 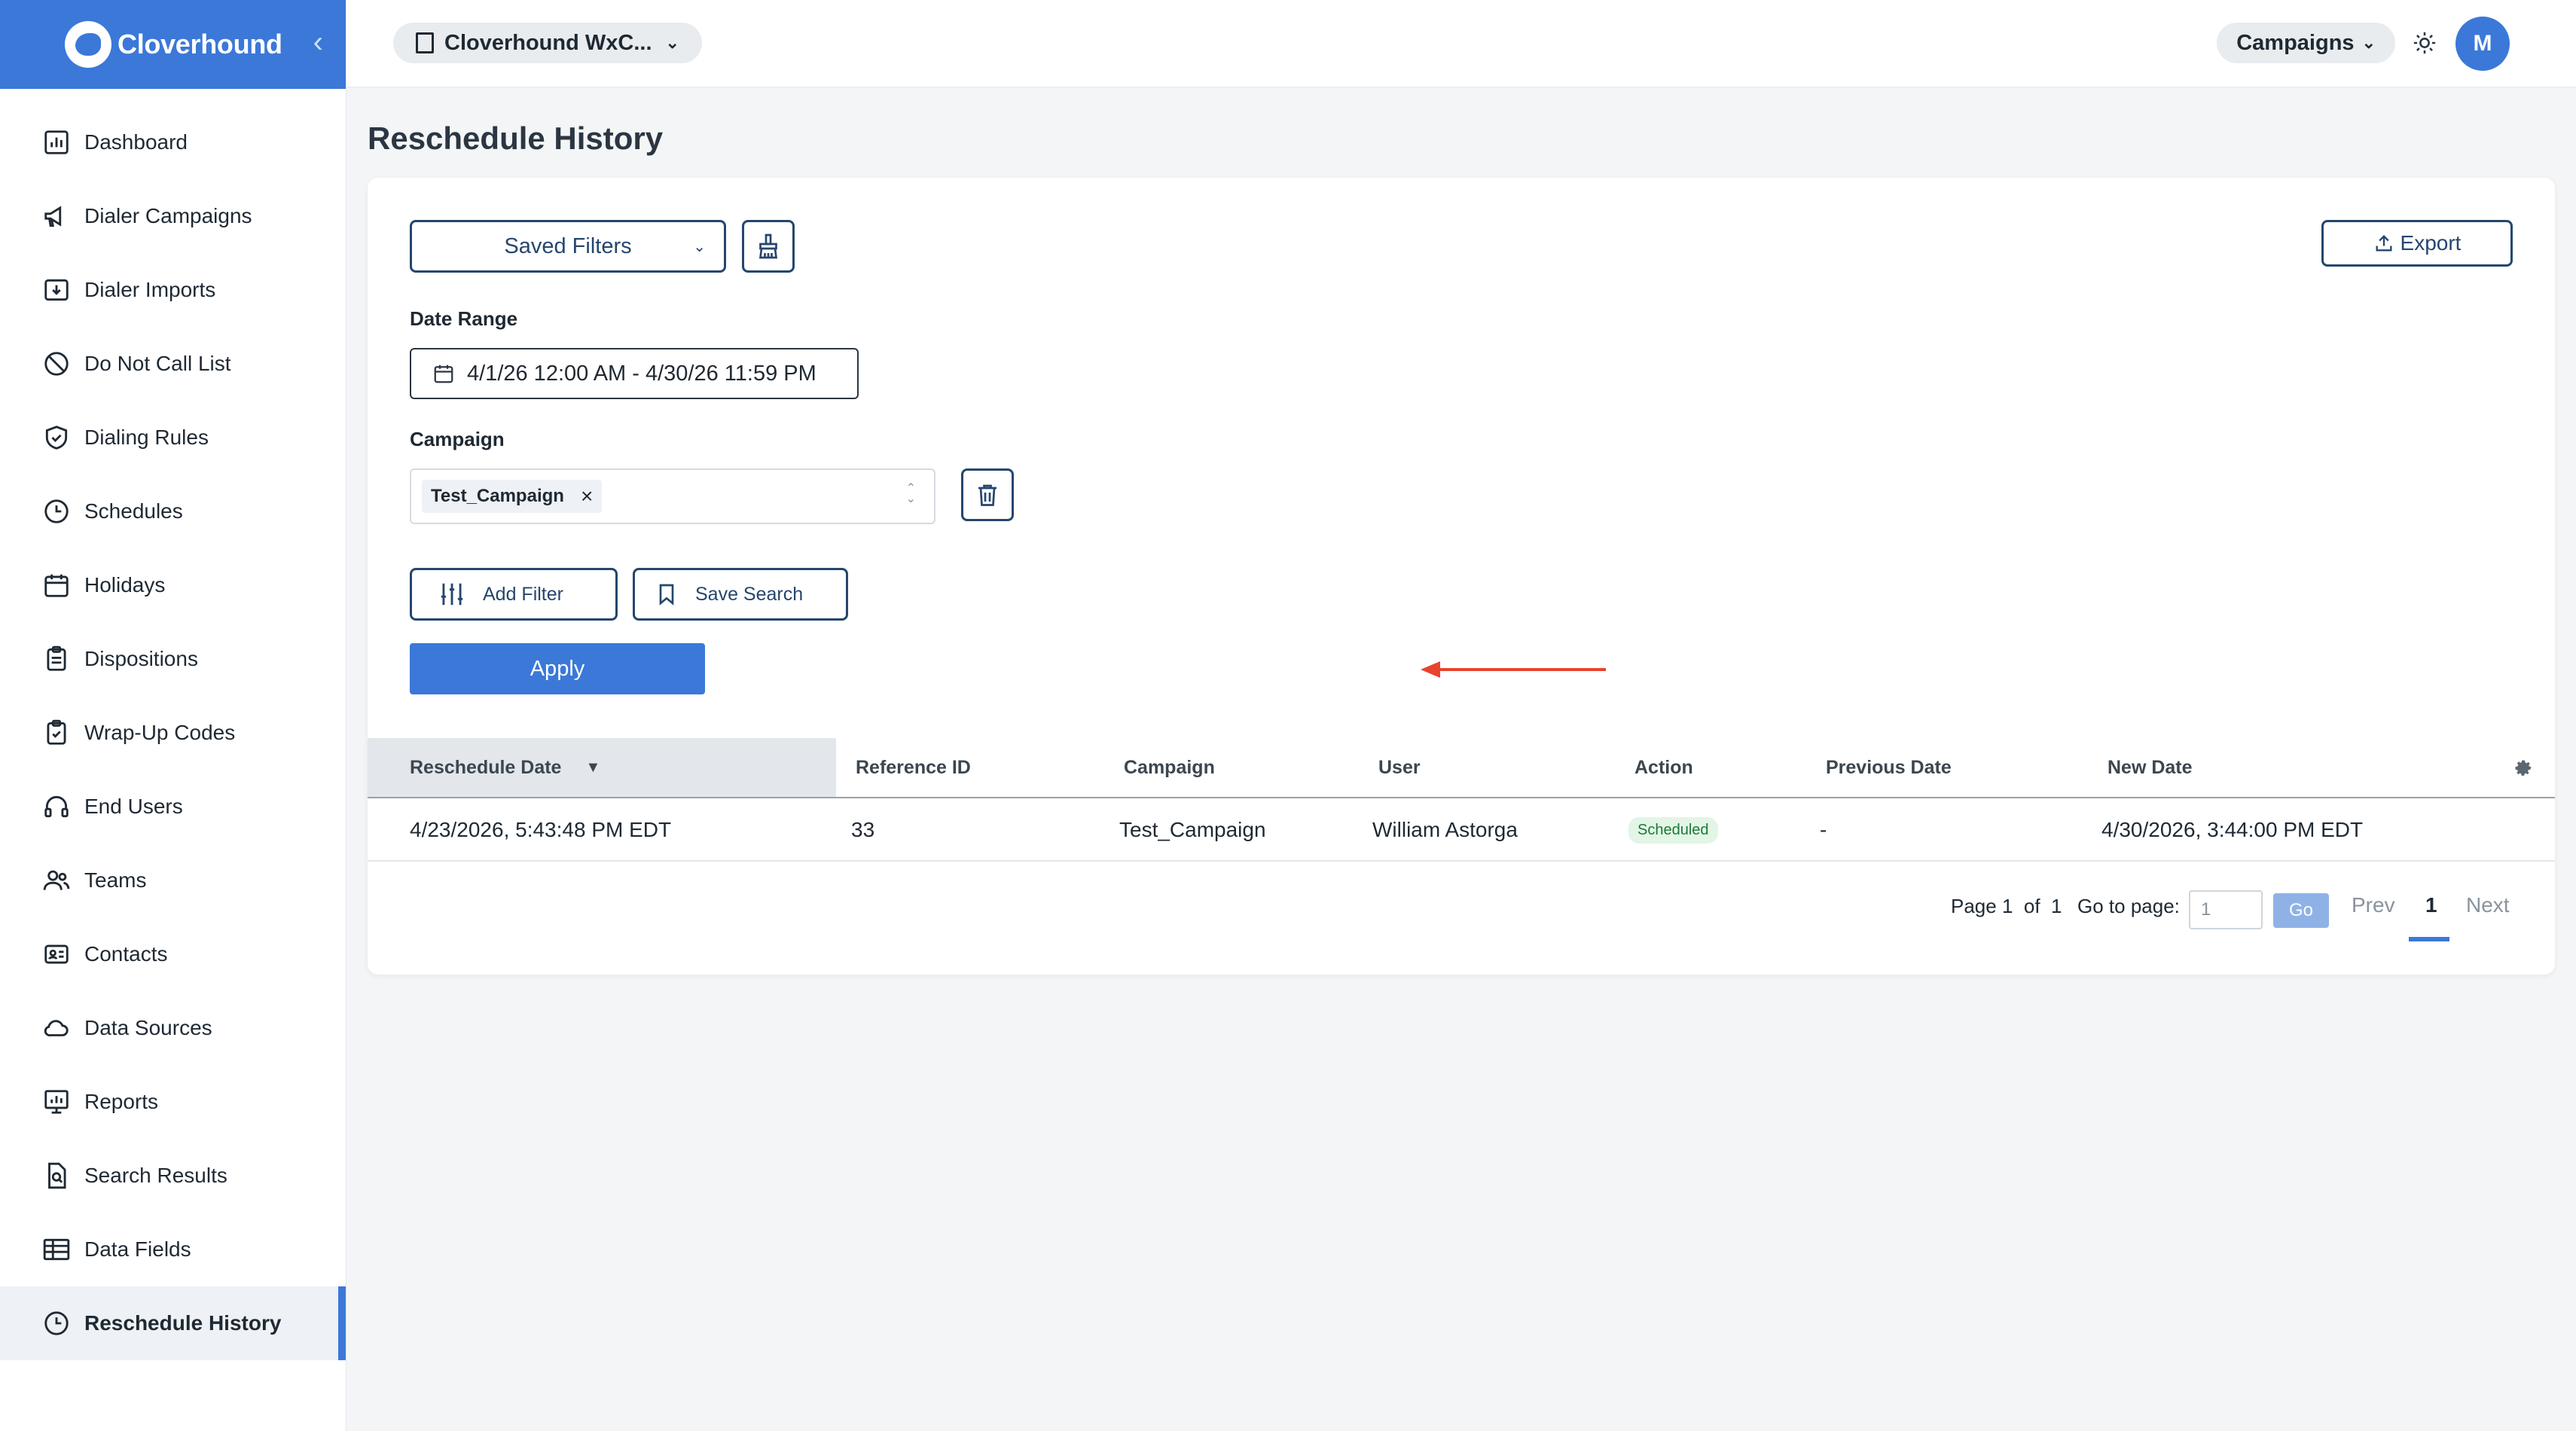 What do you see at coordinates (146, 437) in the screenshot?
I see `sidebar-item-label: Dialing Rules` at bounding box center [146, 437].